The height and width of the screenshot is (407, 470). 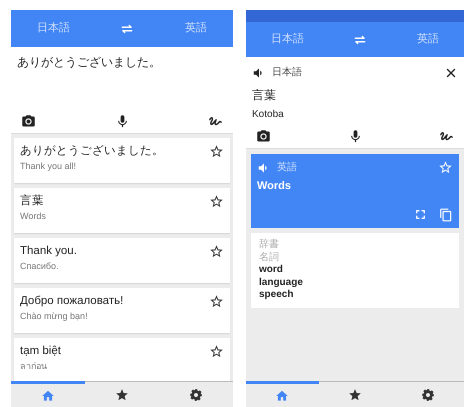 I want to click on history-translation: Chào mừng bạn!, so click(x=54, y=316).